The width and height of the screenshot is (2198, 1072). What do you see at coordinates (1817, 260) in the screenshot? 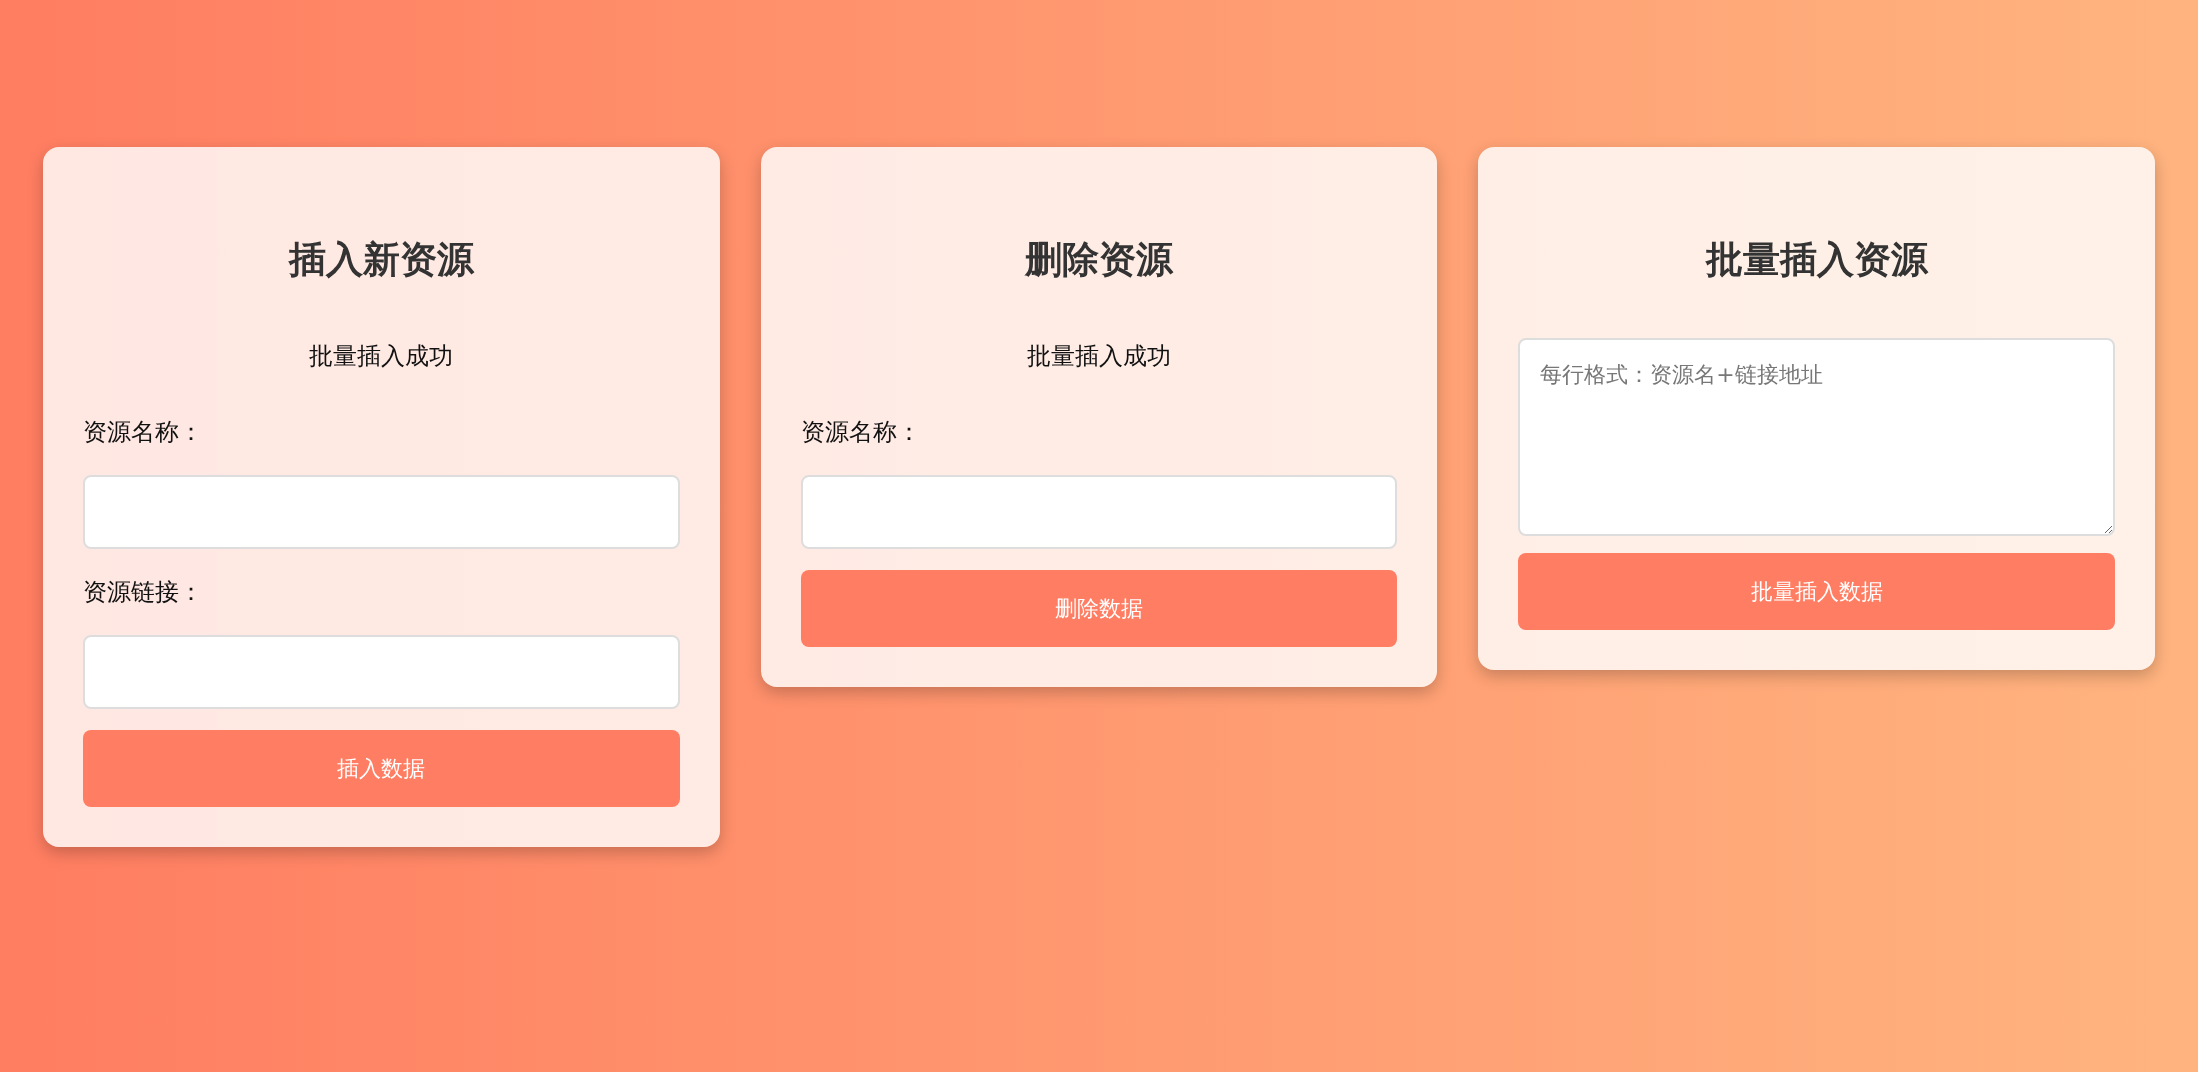
I see `card-title: 批量插入资源` at bounding box center [1817, 260].